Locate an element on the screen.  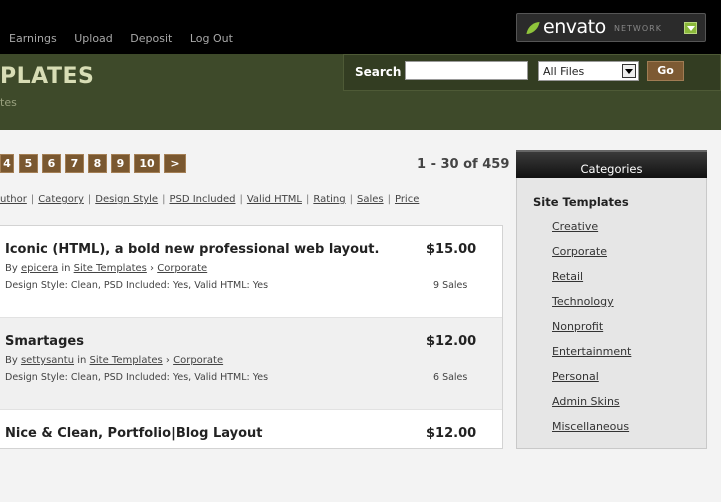
categories-header: Categories is located at coordinates (611, 164).